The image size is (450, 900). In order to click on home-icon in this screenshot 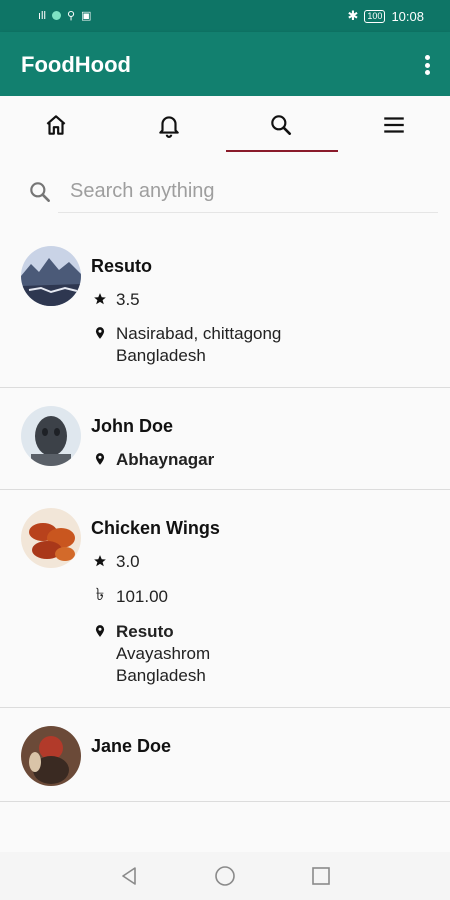, I will do `click(56, 125)`.